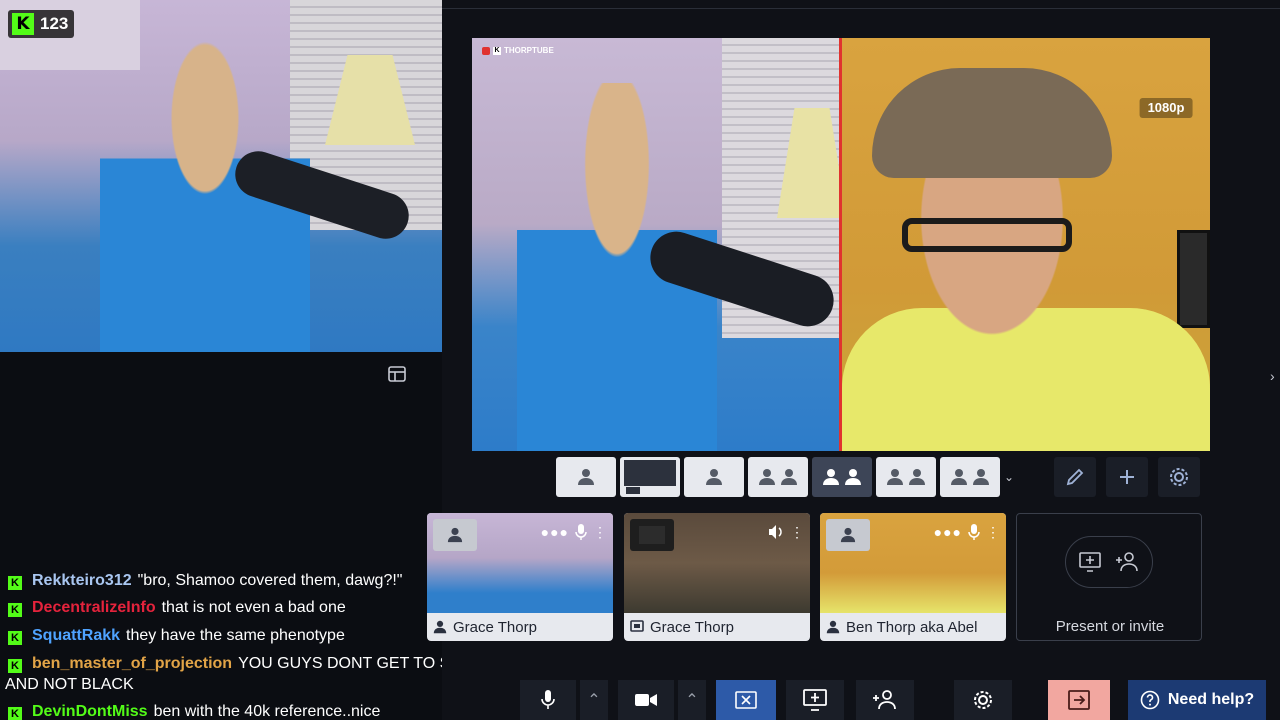  I want to click on layout-group-button, so click(970, 477).